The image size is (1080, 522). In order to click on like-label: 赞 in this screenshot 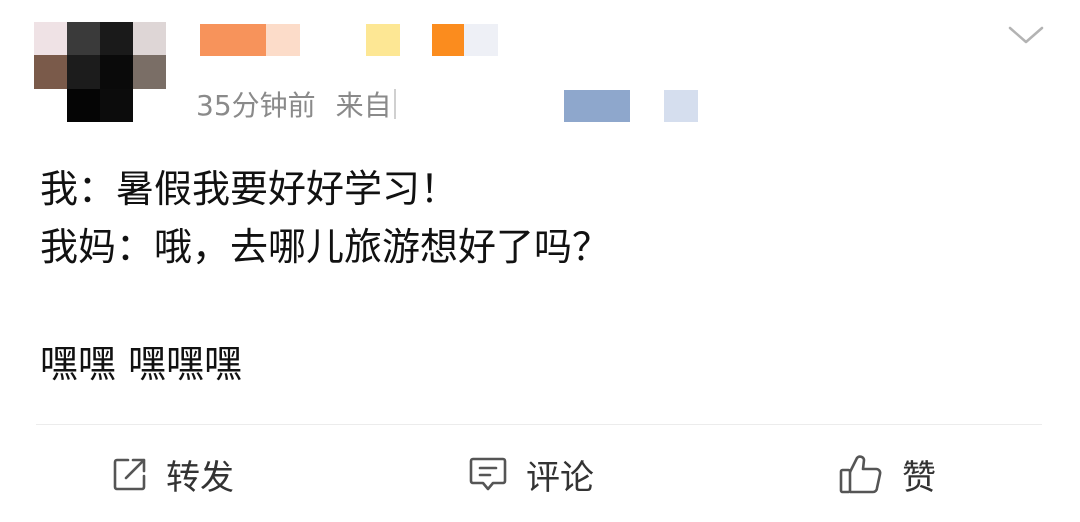, I will do `click(919, 477)`.